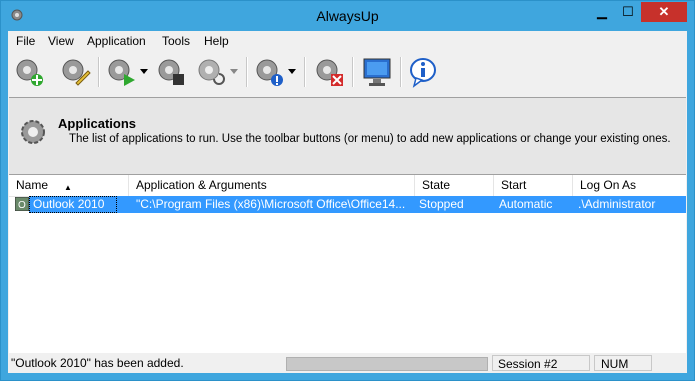 The image size is (695, 381). What do you see at coordinates (664, 12) in the screenshot?
I see `close-button: ✕` at bounding box center [664, 12].